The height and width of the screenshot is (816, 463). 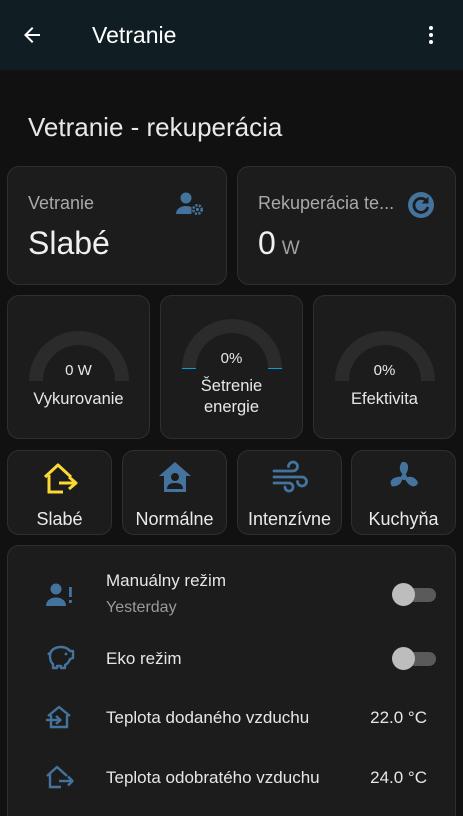 What do you see at coordinates (59, 519) in the screenshot?
I see `mode-label-weak: Slabé` at bounding box center [59, 519].